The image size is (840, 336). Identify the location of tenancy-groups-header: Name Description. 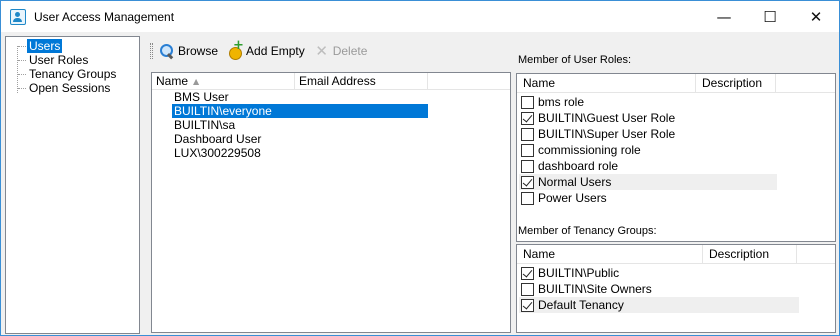
(676, 254).